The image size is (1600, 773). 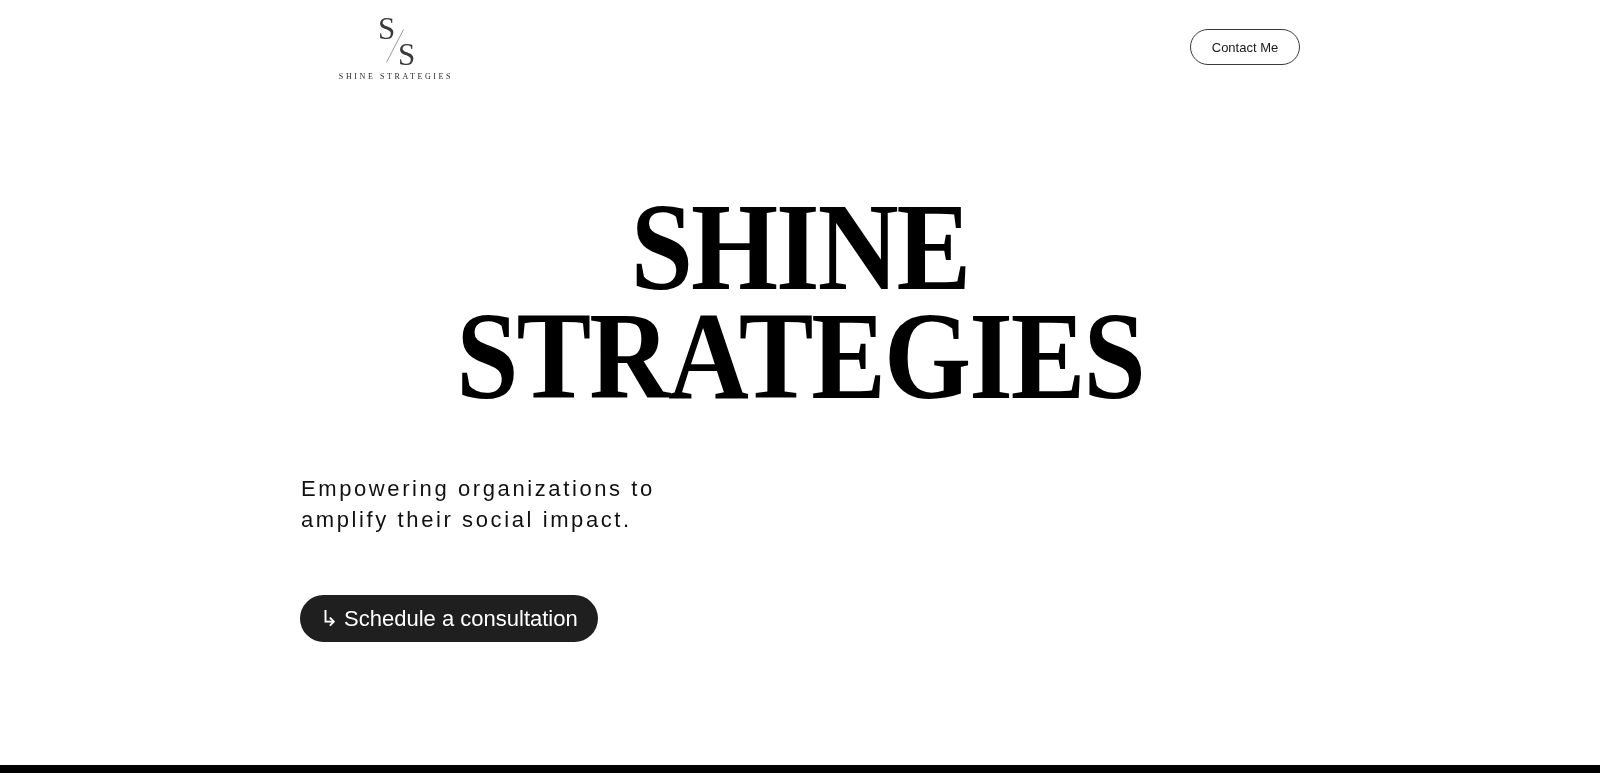 What do you see at coordinates (1245, 47) in the screenshot?
I see `contact-button: Contact Me` at bounding box center [1245, 47].